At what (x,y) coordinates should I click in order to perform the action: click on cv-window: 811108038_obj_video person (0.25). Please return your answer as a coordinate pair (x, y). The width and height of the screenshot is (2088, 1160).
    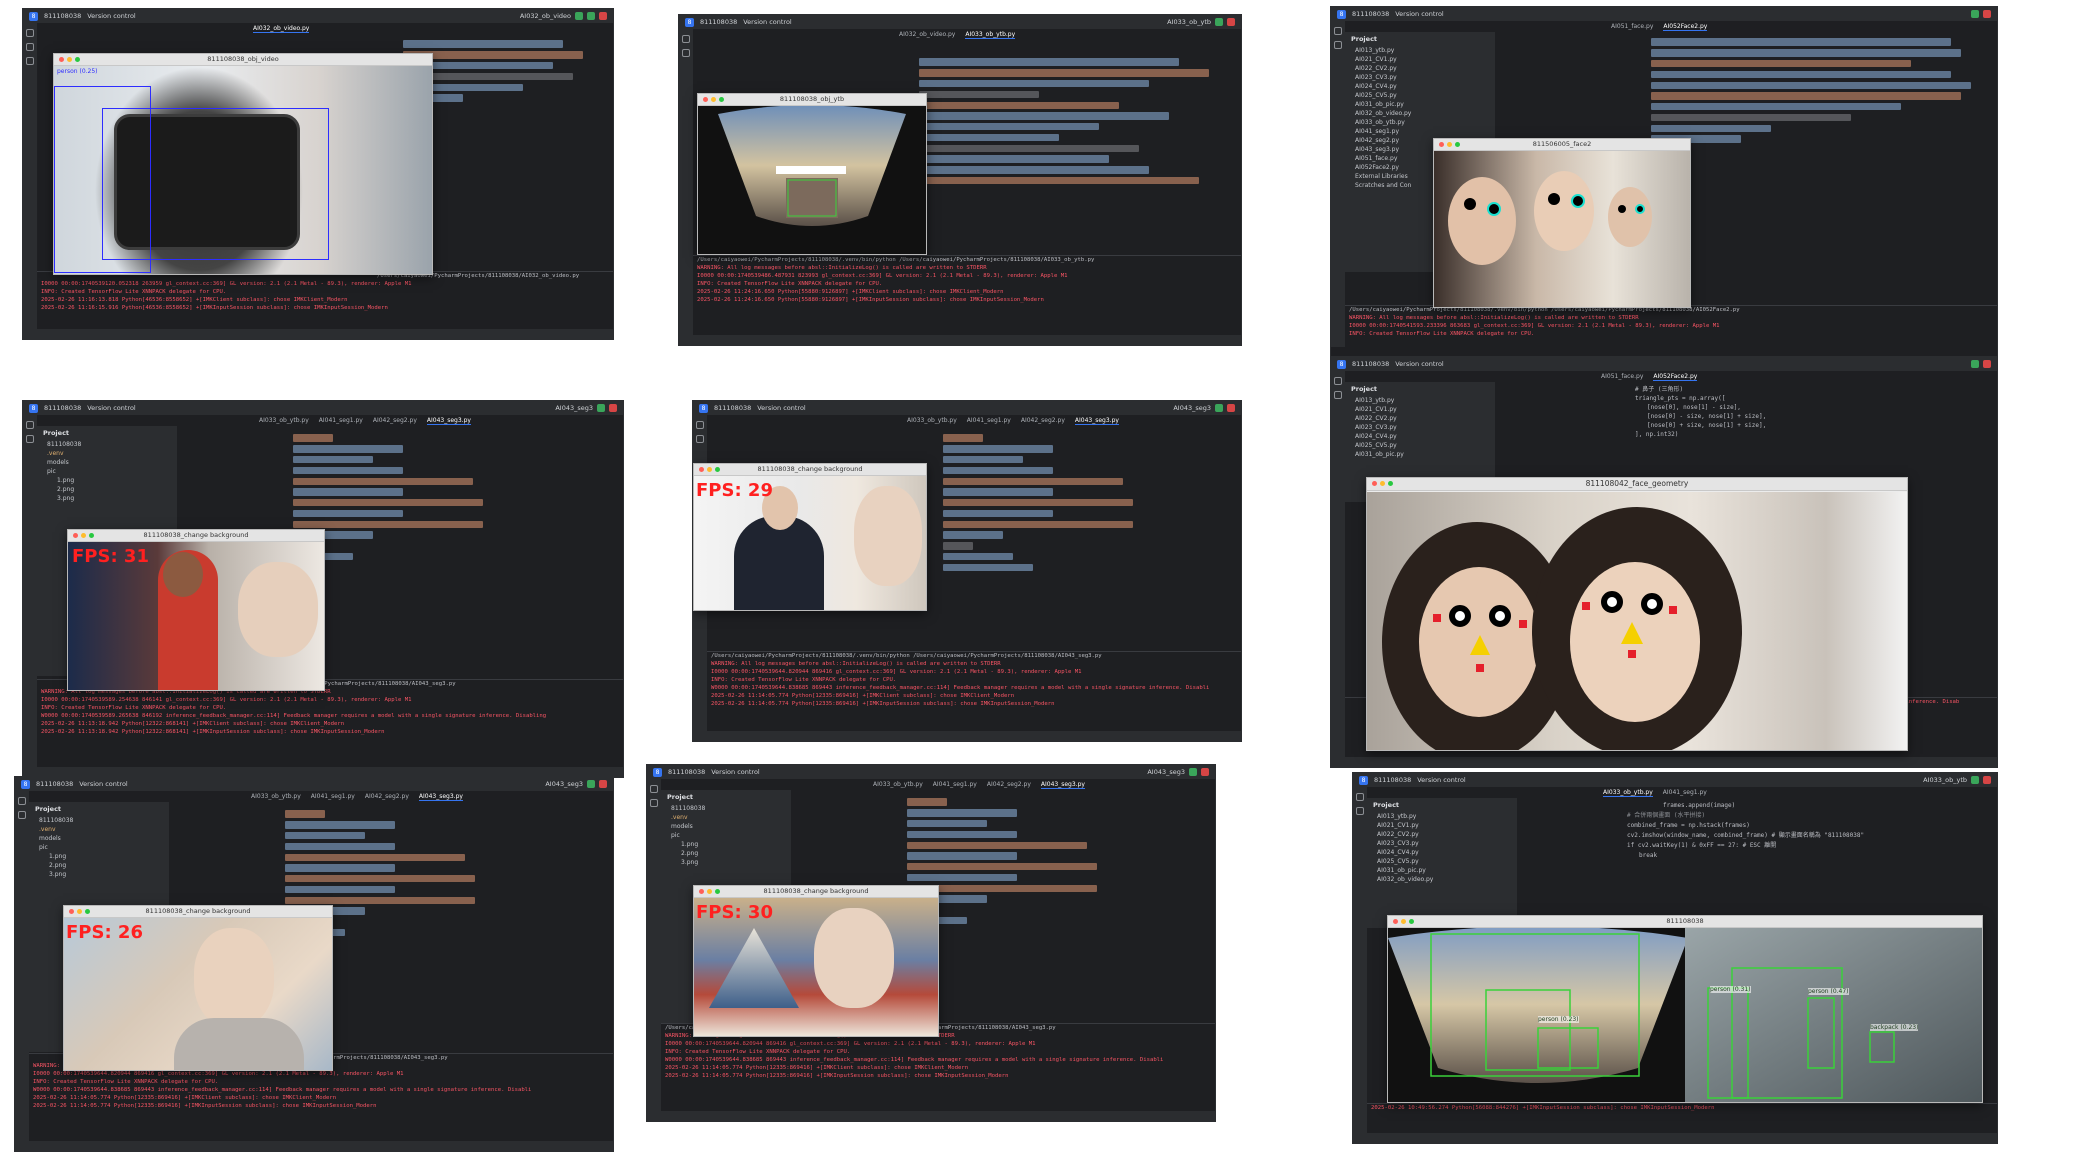
    Looking at the image, I should click on (243, 164).